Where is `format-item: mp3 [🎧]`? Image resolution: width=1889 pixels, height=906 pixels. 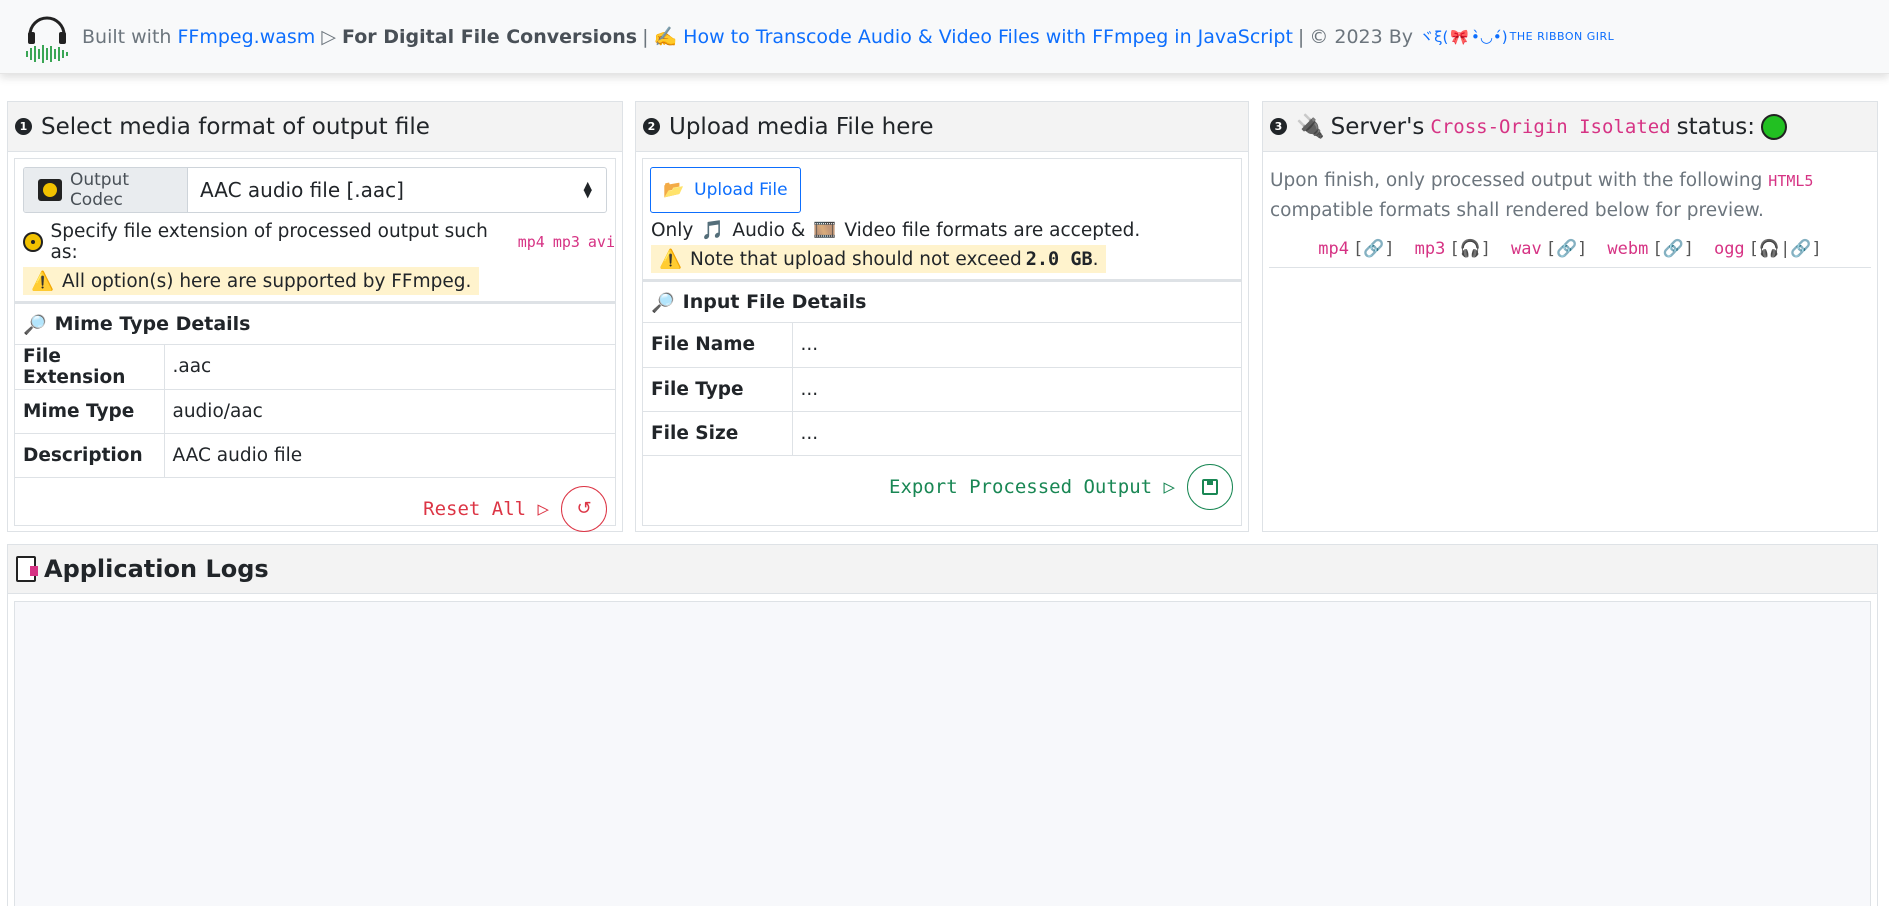
format-item: mp3 [🎧] is located at coordinates (1452, 249).